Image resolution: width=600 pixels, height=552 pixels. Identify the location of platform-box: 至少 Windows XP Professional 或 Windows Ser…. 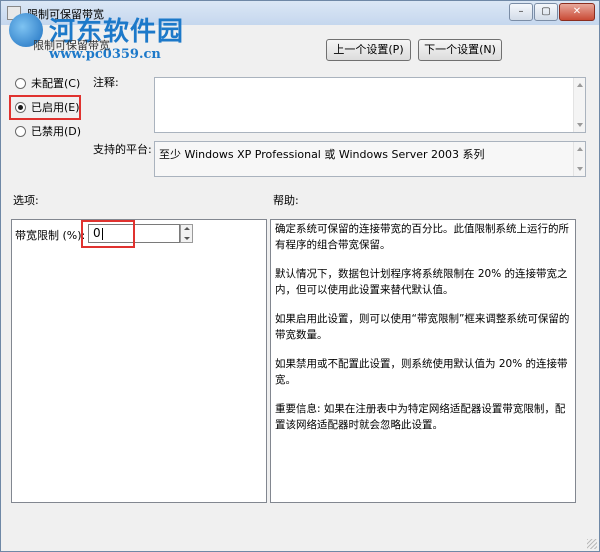
(370, 159).